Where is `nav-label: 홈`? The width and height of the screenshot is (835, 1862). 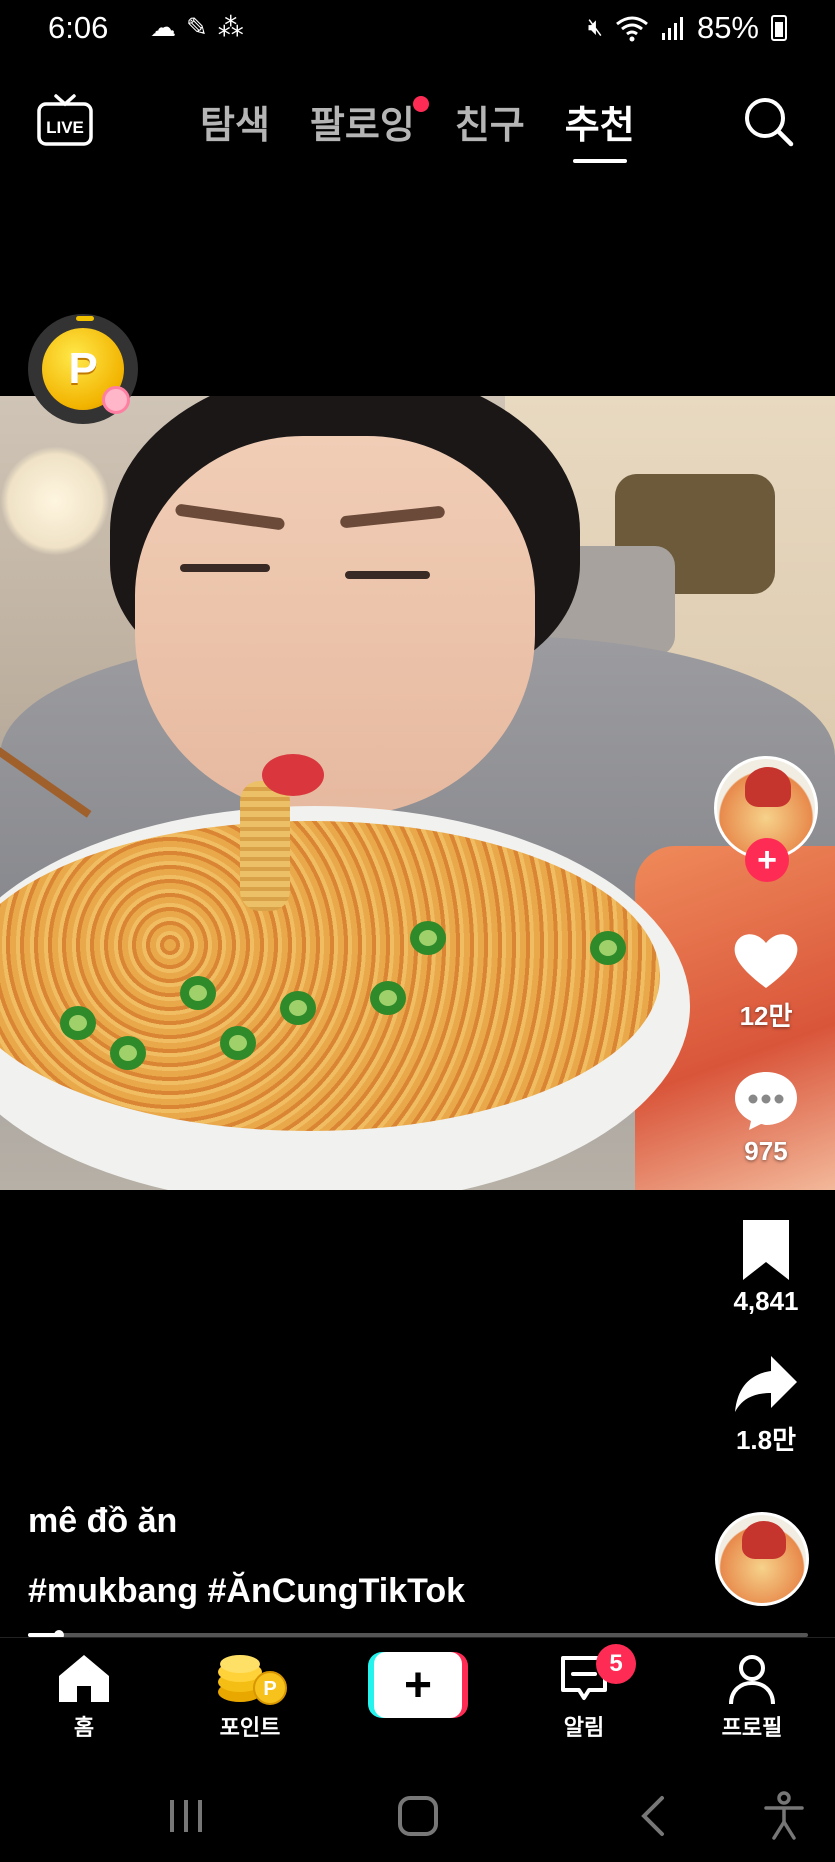
nav-label: 홈 is located at coordinates (84, 1727).